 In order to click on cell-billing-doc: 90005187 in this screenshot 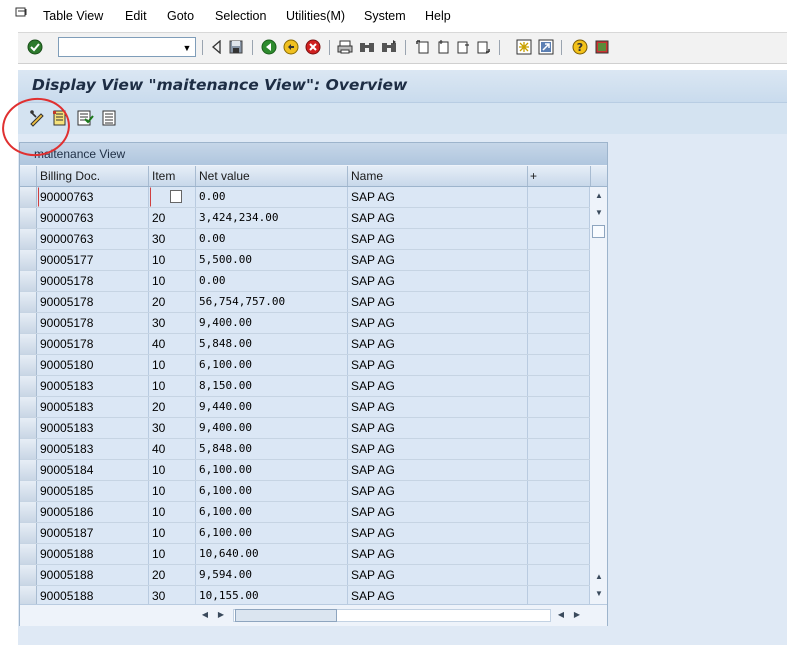, I will do `click(93, 533)`.